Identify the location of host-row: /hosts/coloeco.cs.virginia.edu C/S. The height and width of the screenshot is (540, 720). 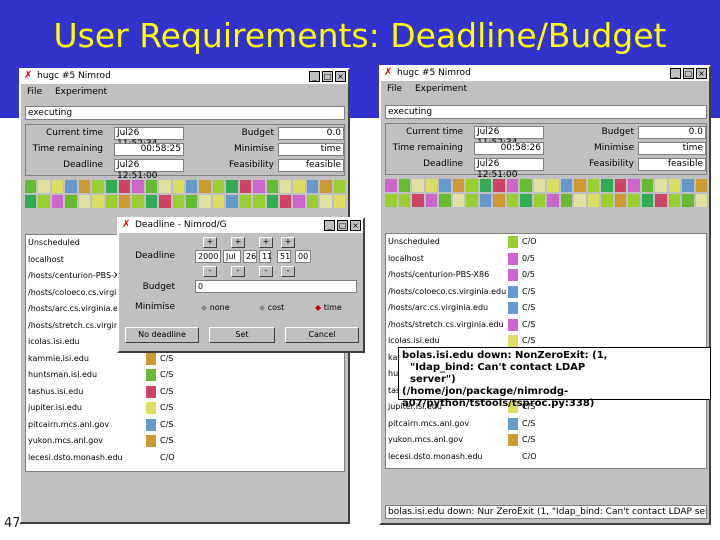
(546, 292).